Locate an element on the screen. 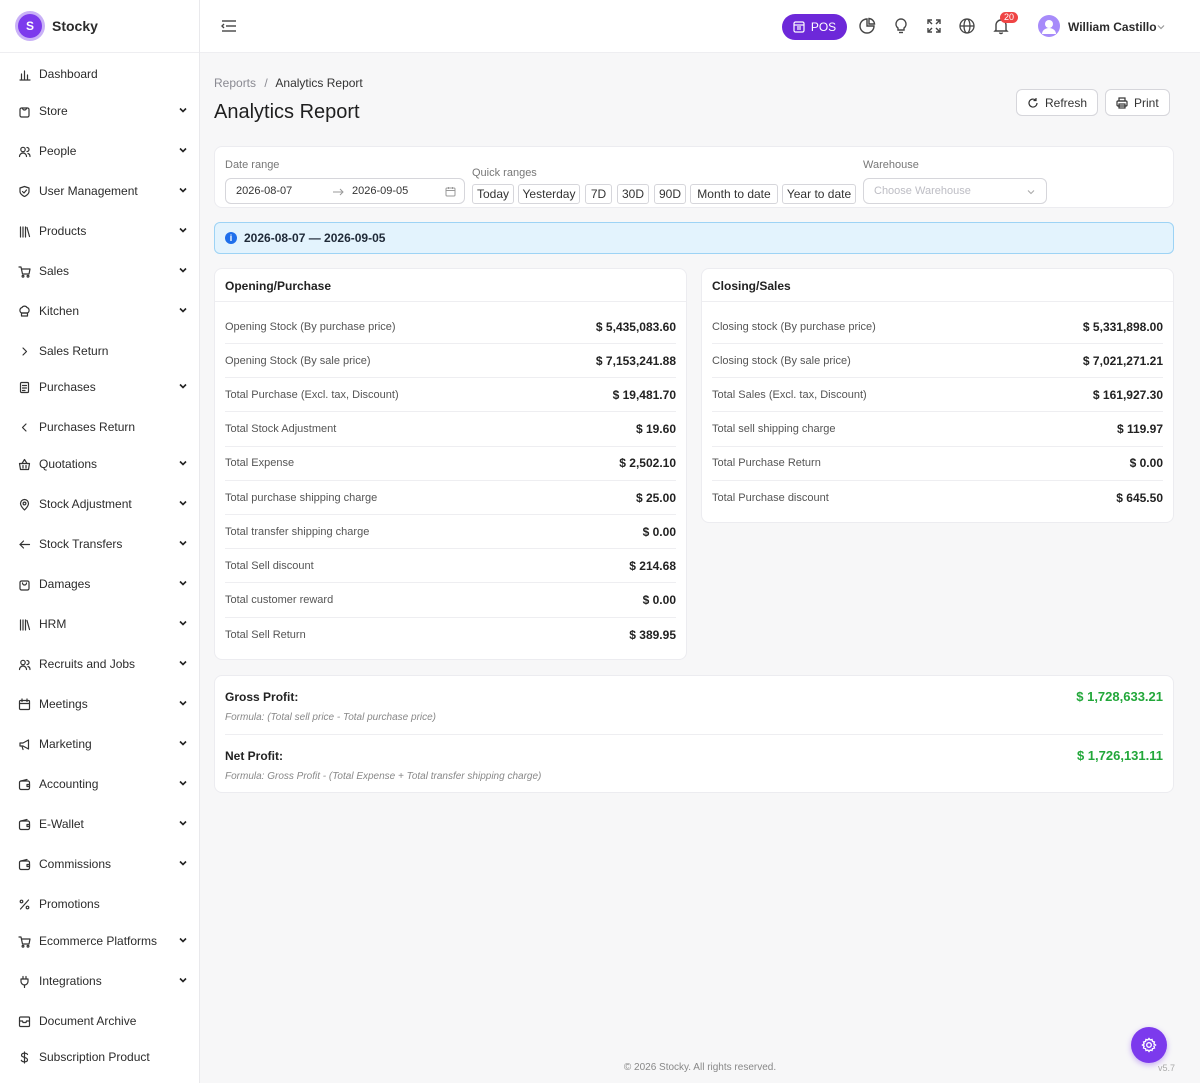 Image resolution: width=1200 pixels, height=1083 pixels. plug-icon is located at coordinates (24, 981).